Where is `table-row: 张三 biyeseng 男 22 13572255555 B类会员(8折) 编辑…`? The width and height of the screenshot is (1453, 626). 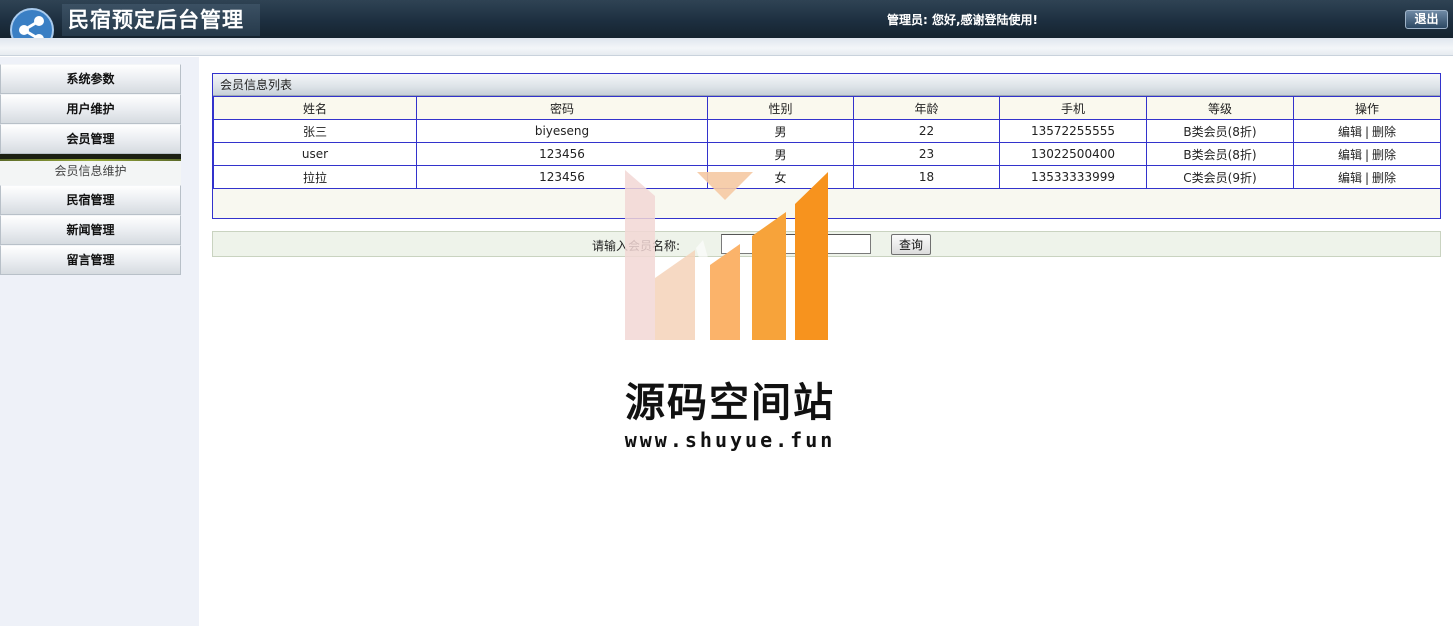 table-row: 张三 biyeseng 男 22 13572255555 B类会员(8折) 编辑… is located at coordinates (827, 131).